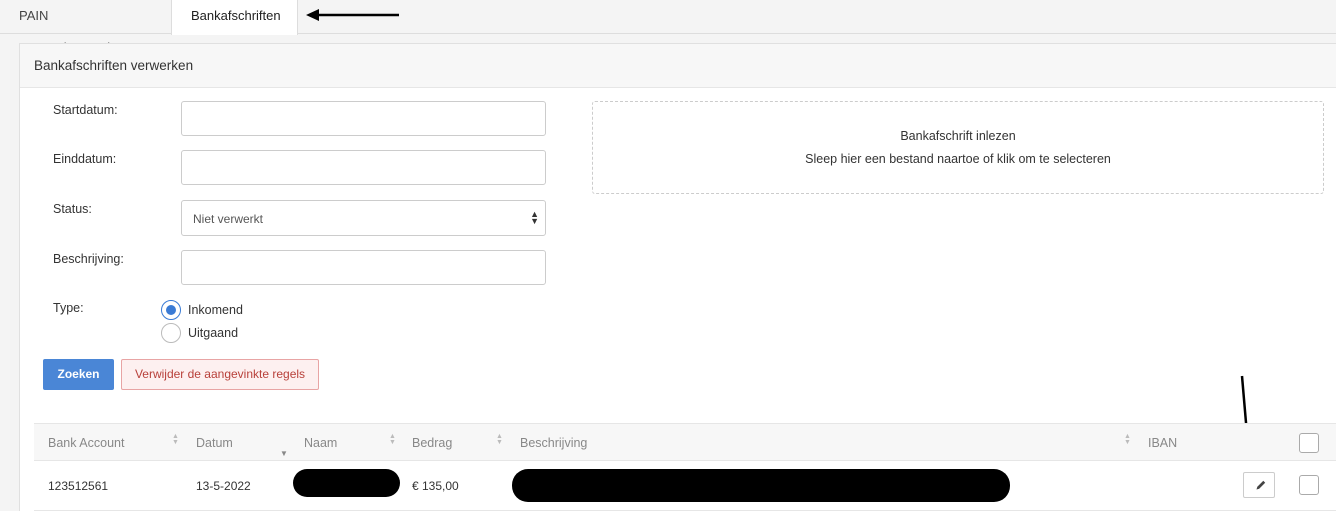  I want to click on delete-checked-button: Verwijder de aangevinkte regels, so click(220, 374).